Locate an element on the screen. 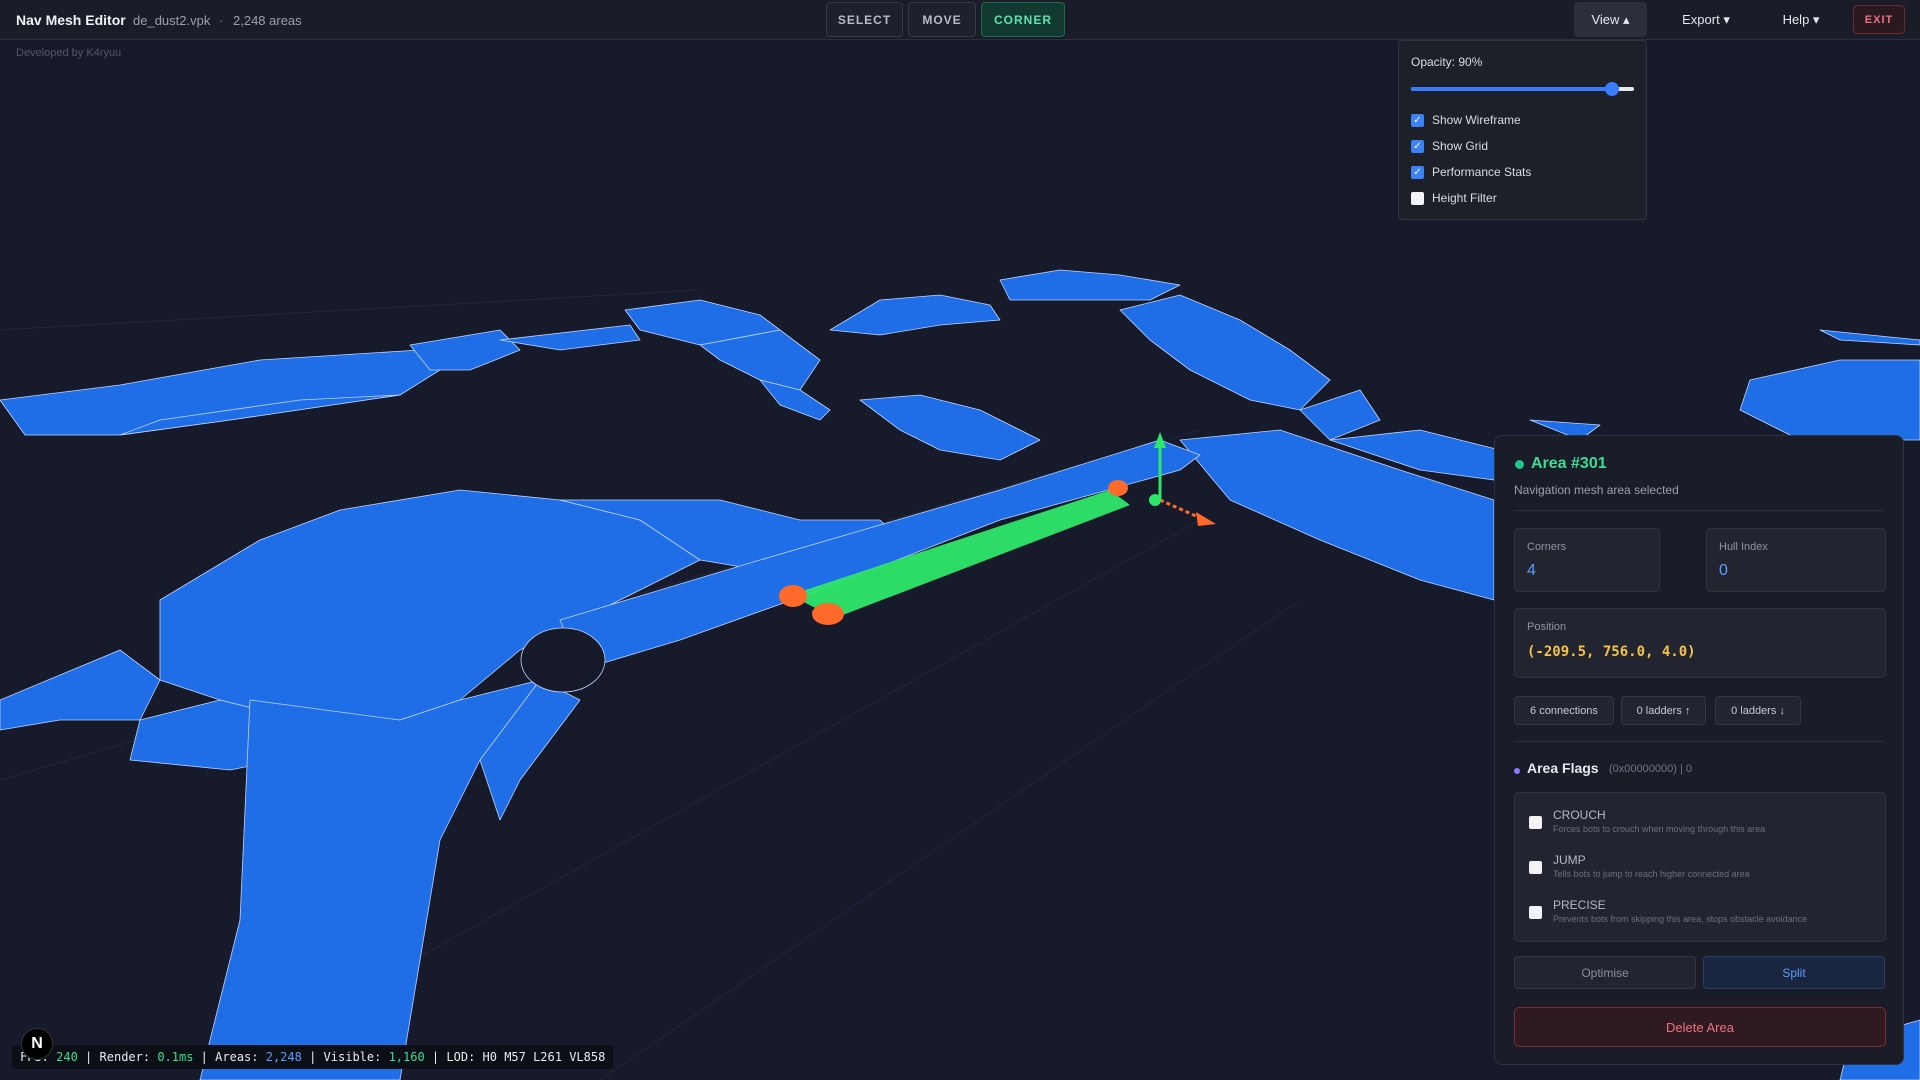 This screenshot has width=1920, height=1080. corners-value: 4 is located at coordinates (1531, 570).